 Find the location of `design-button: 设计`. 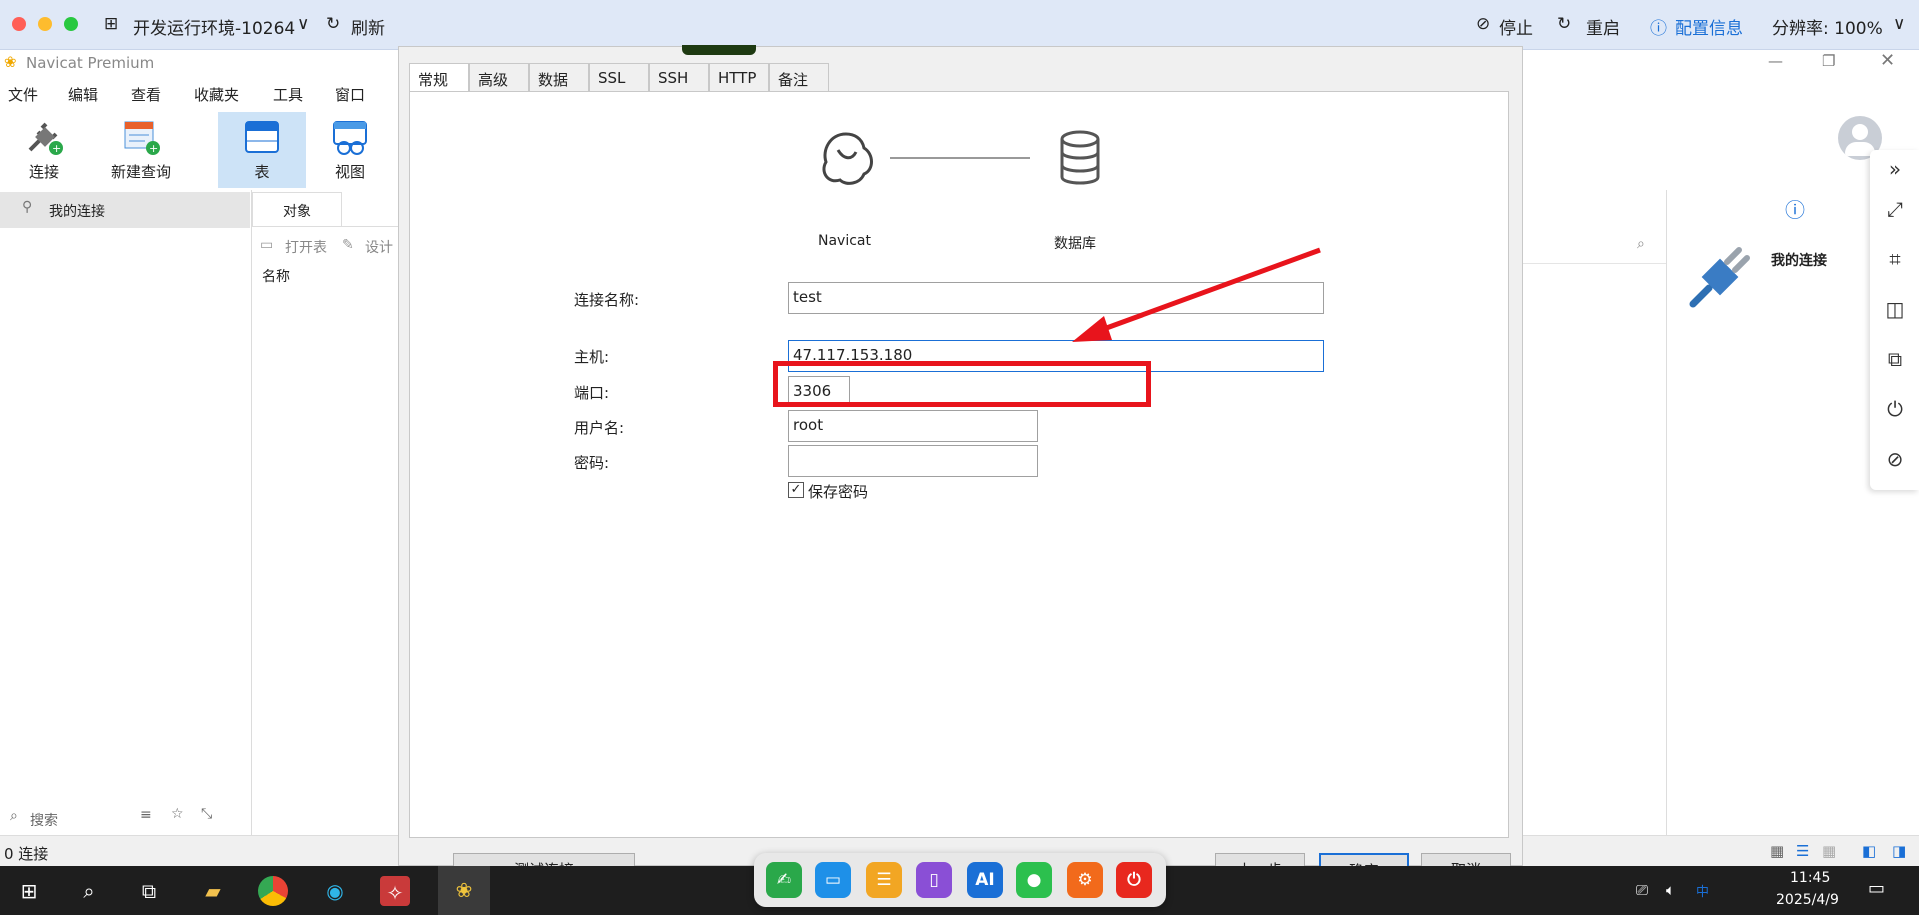

design-button: 设计 is located at coordinates (379, 247).